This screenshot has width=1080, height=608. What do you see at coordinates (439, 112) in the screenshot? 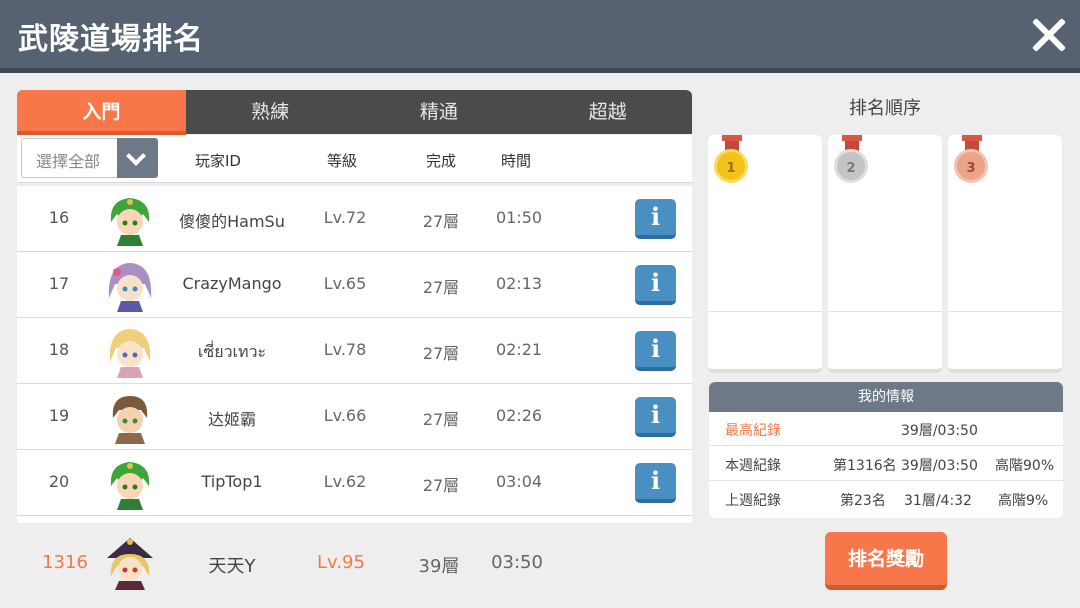
I see `tab-master: 精通` at bounding box center [439, 112].